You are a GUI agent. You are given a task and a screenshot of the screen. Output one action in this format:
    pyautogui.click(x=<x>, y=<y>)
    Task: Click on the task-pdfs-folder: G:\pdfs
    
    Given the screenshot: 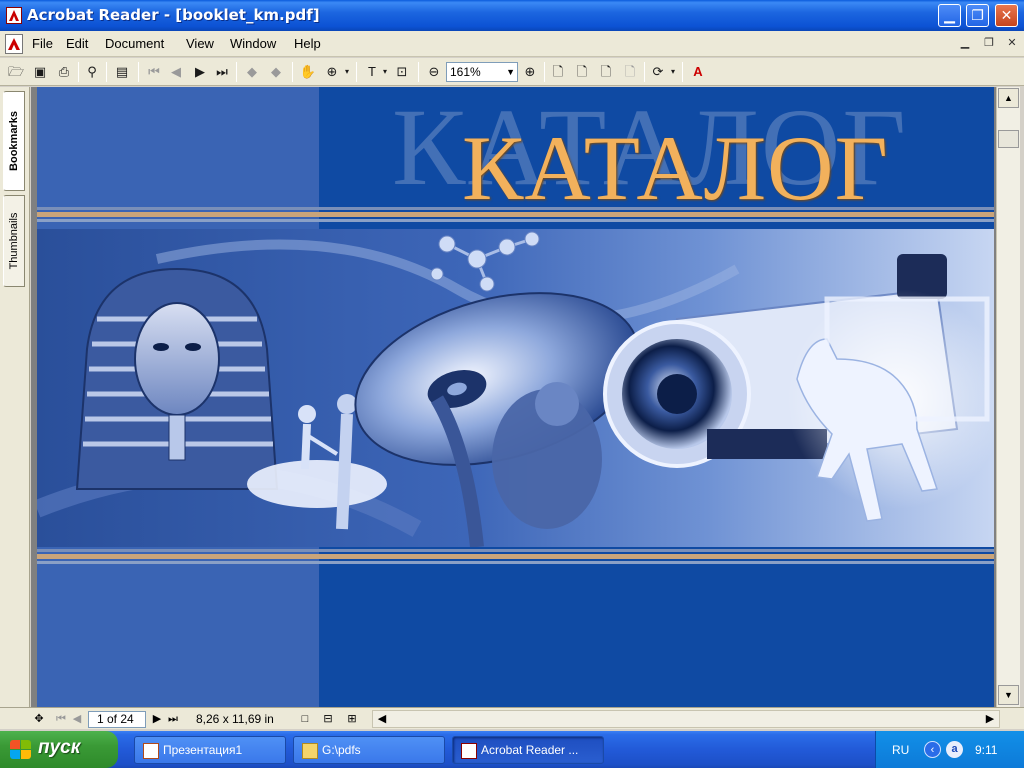 What is the action you would take?
    pyautogui.click(x=369, y=750)
    